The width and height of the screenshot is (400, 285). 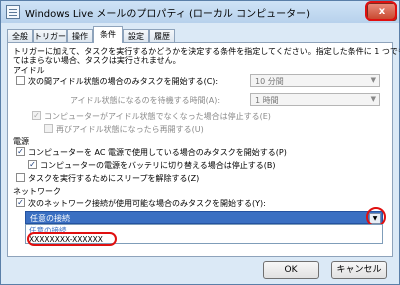 What do you see at coordinates (80, 35) in the screenshot?
I see `tab-actions: 操作` at bounding box center [80, 35].